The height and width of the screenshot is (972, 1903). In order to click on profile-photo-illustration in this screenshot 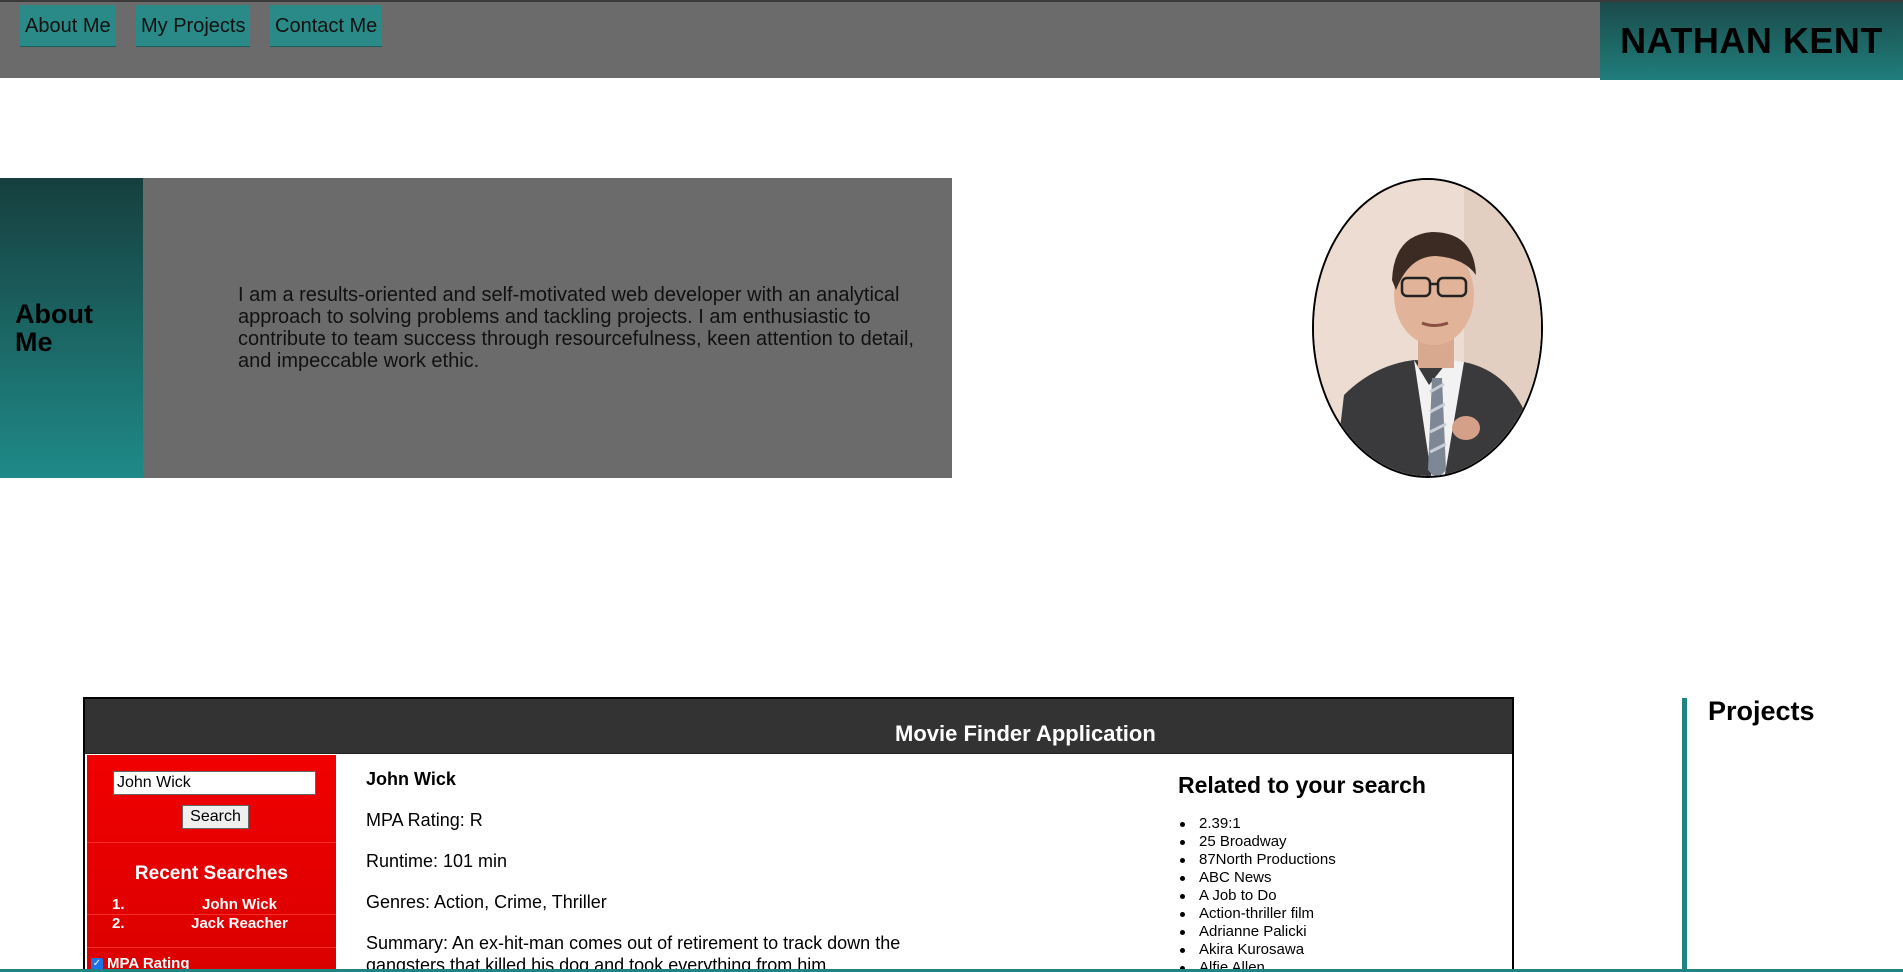, I will do `click(1427, 328)`.